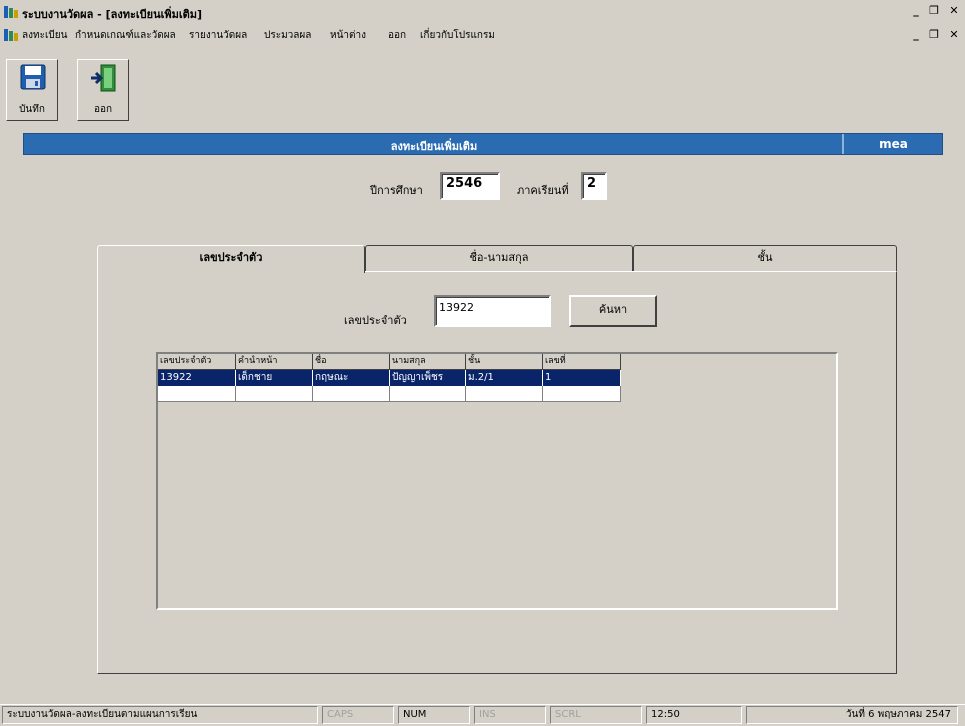 The width and height of the screenshot is (965, 726). What do you see at coordinates (396, 190) in the screenshot?
I see `year-label: ปีการศึกษา` at bounding box center [396, 190].